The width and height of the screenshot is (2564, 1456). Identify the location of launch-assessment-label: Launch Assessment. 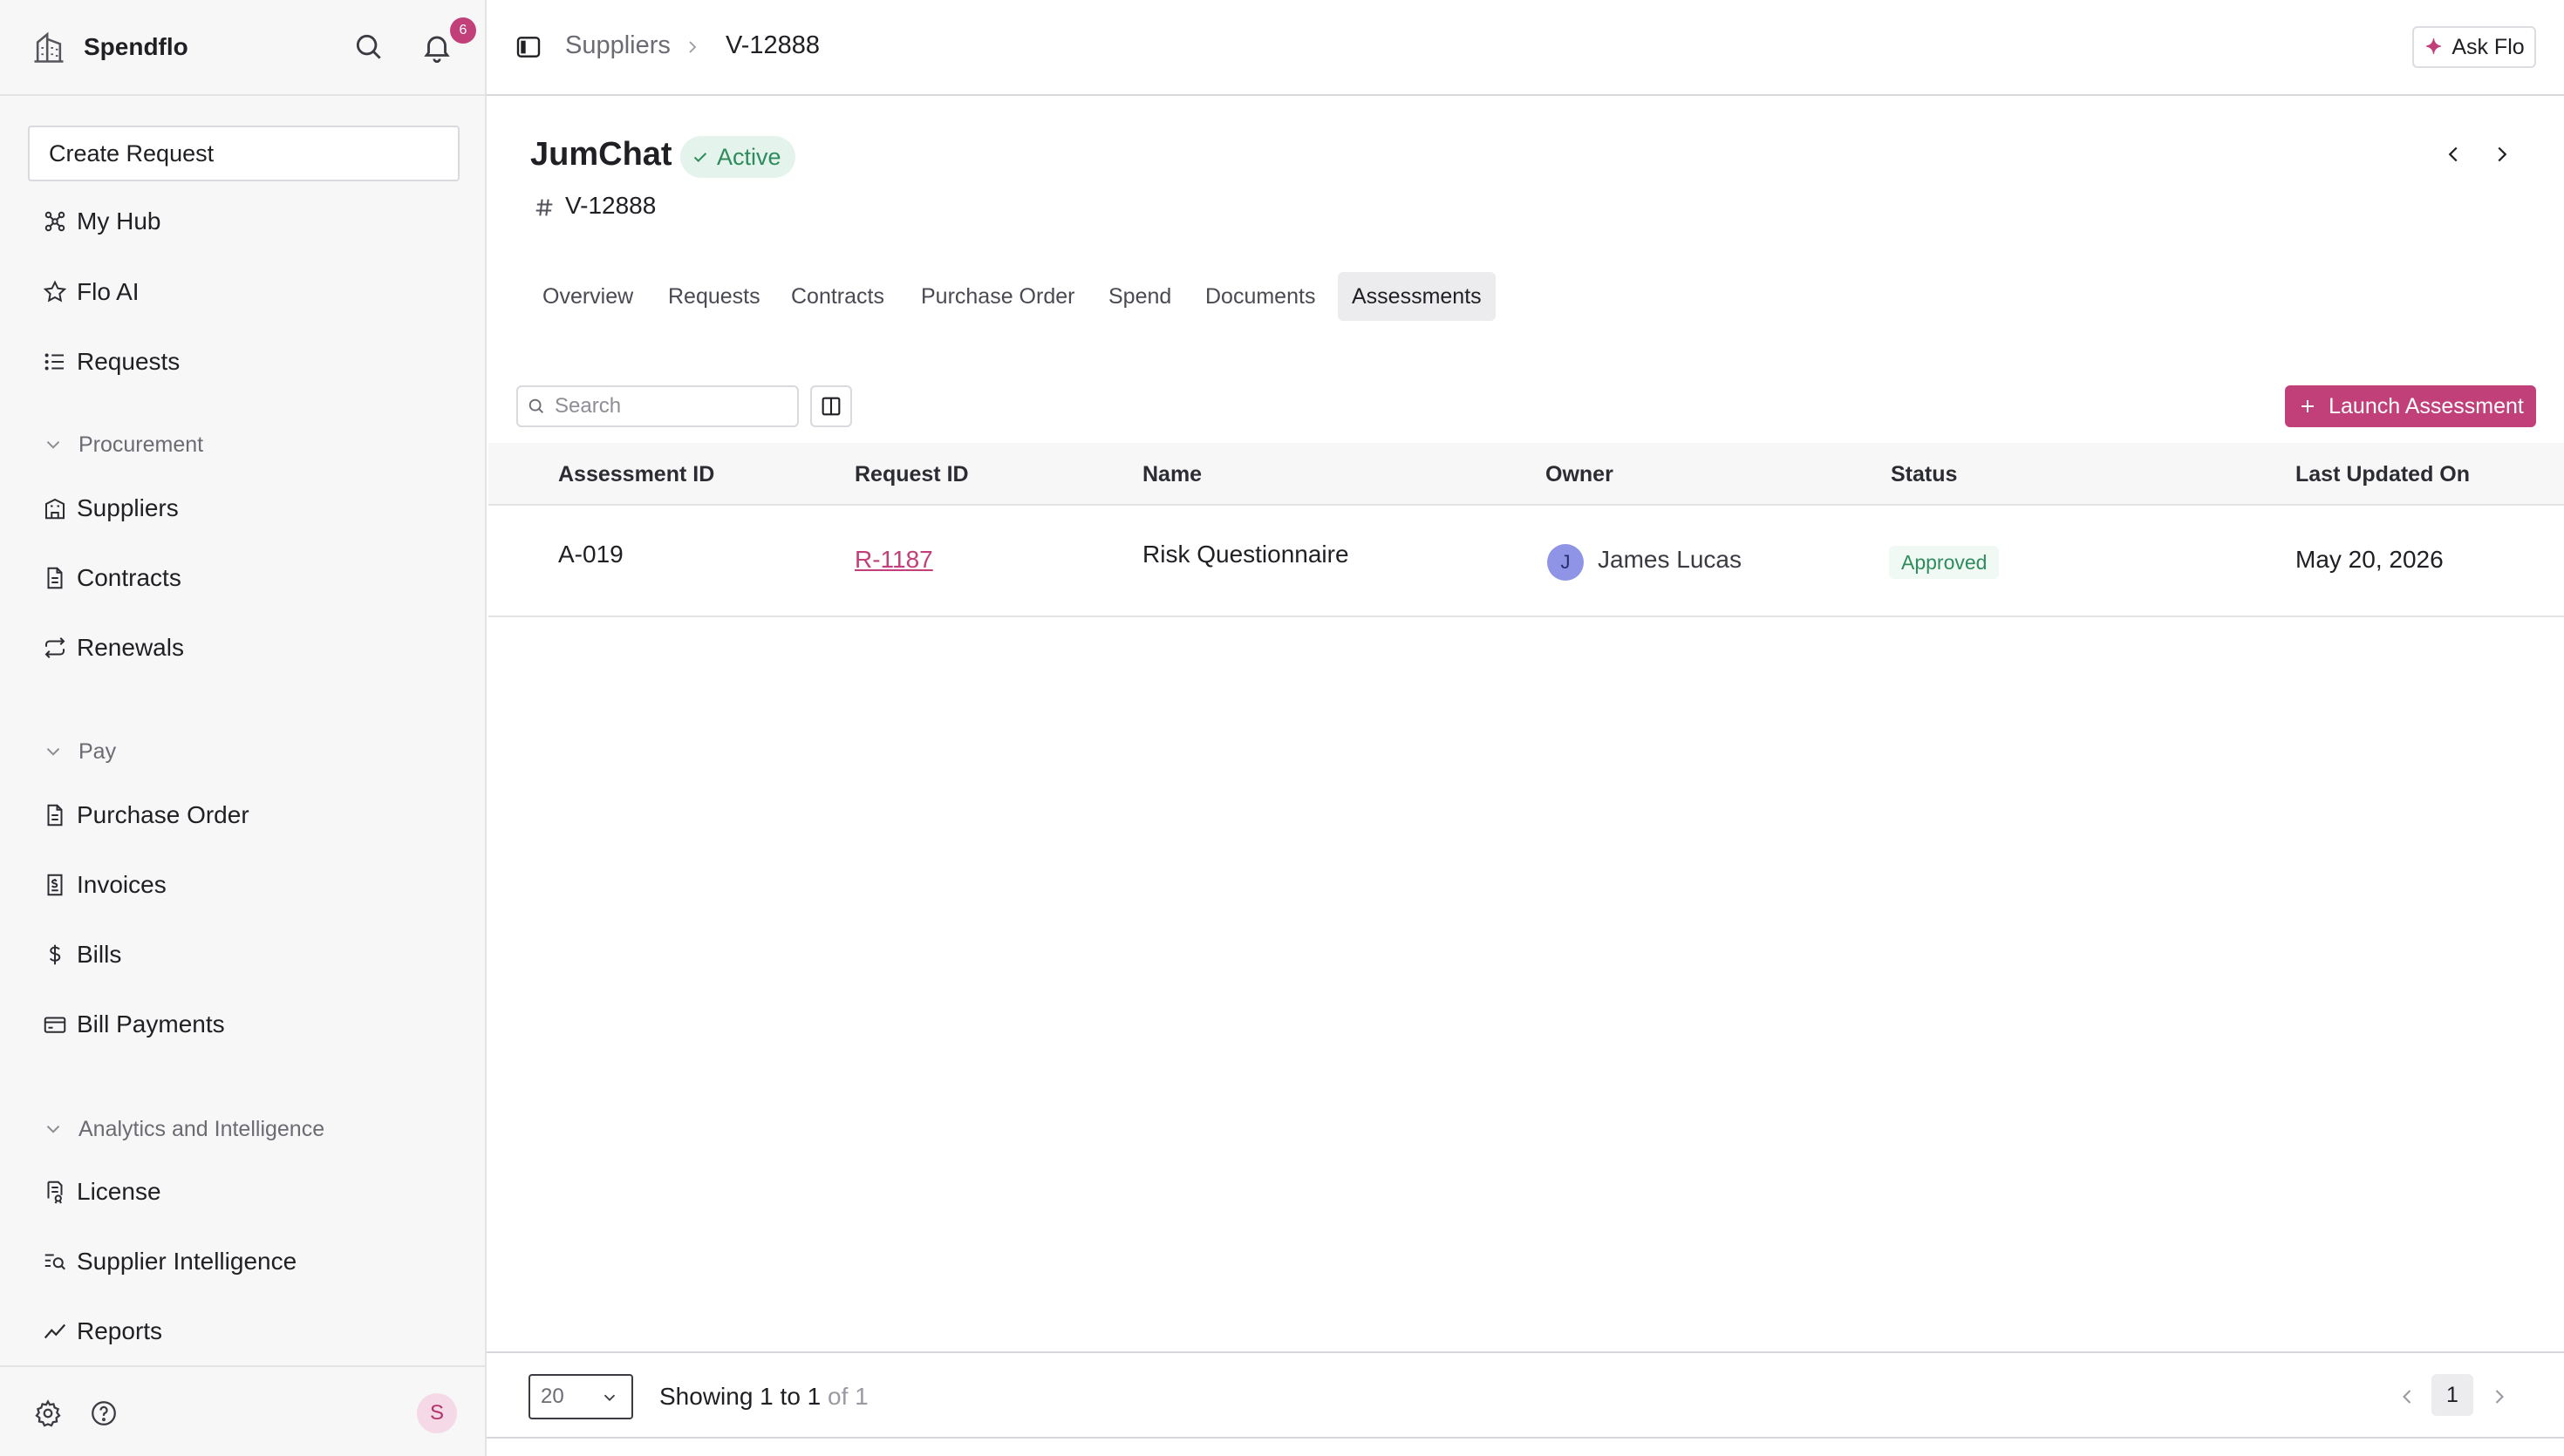
(2426, 405).